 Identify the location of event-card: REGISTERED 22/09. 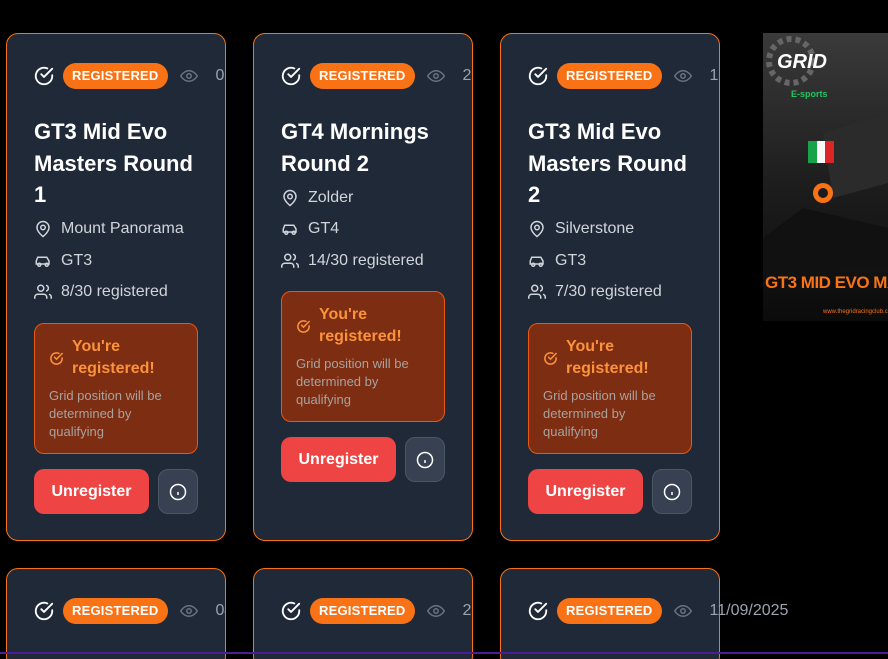
(363, 613).